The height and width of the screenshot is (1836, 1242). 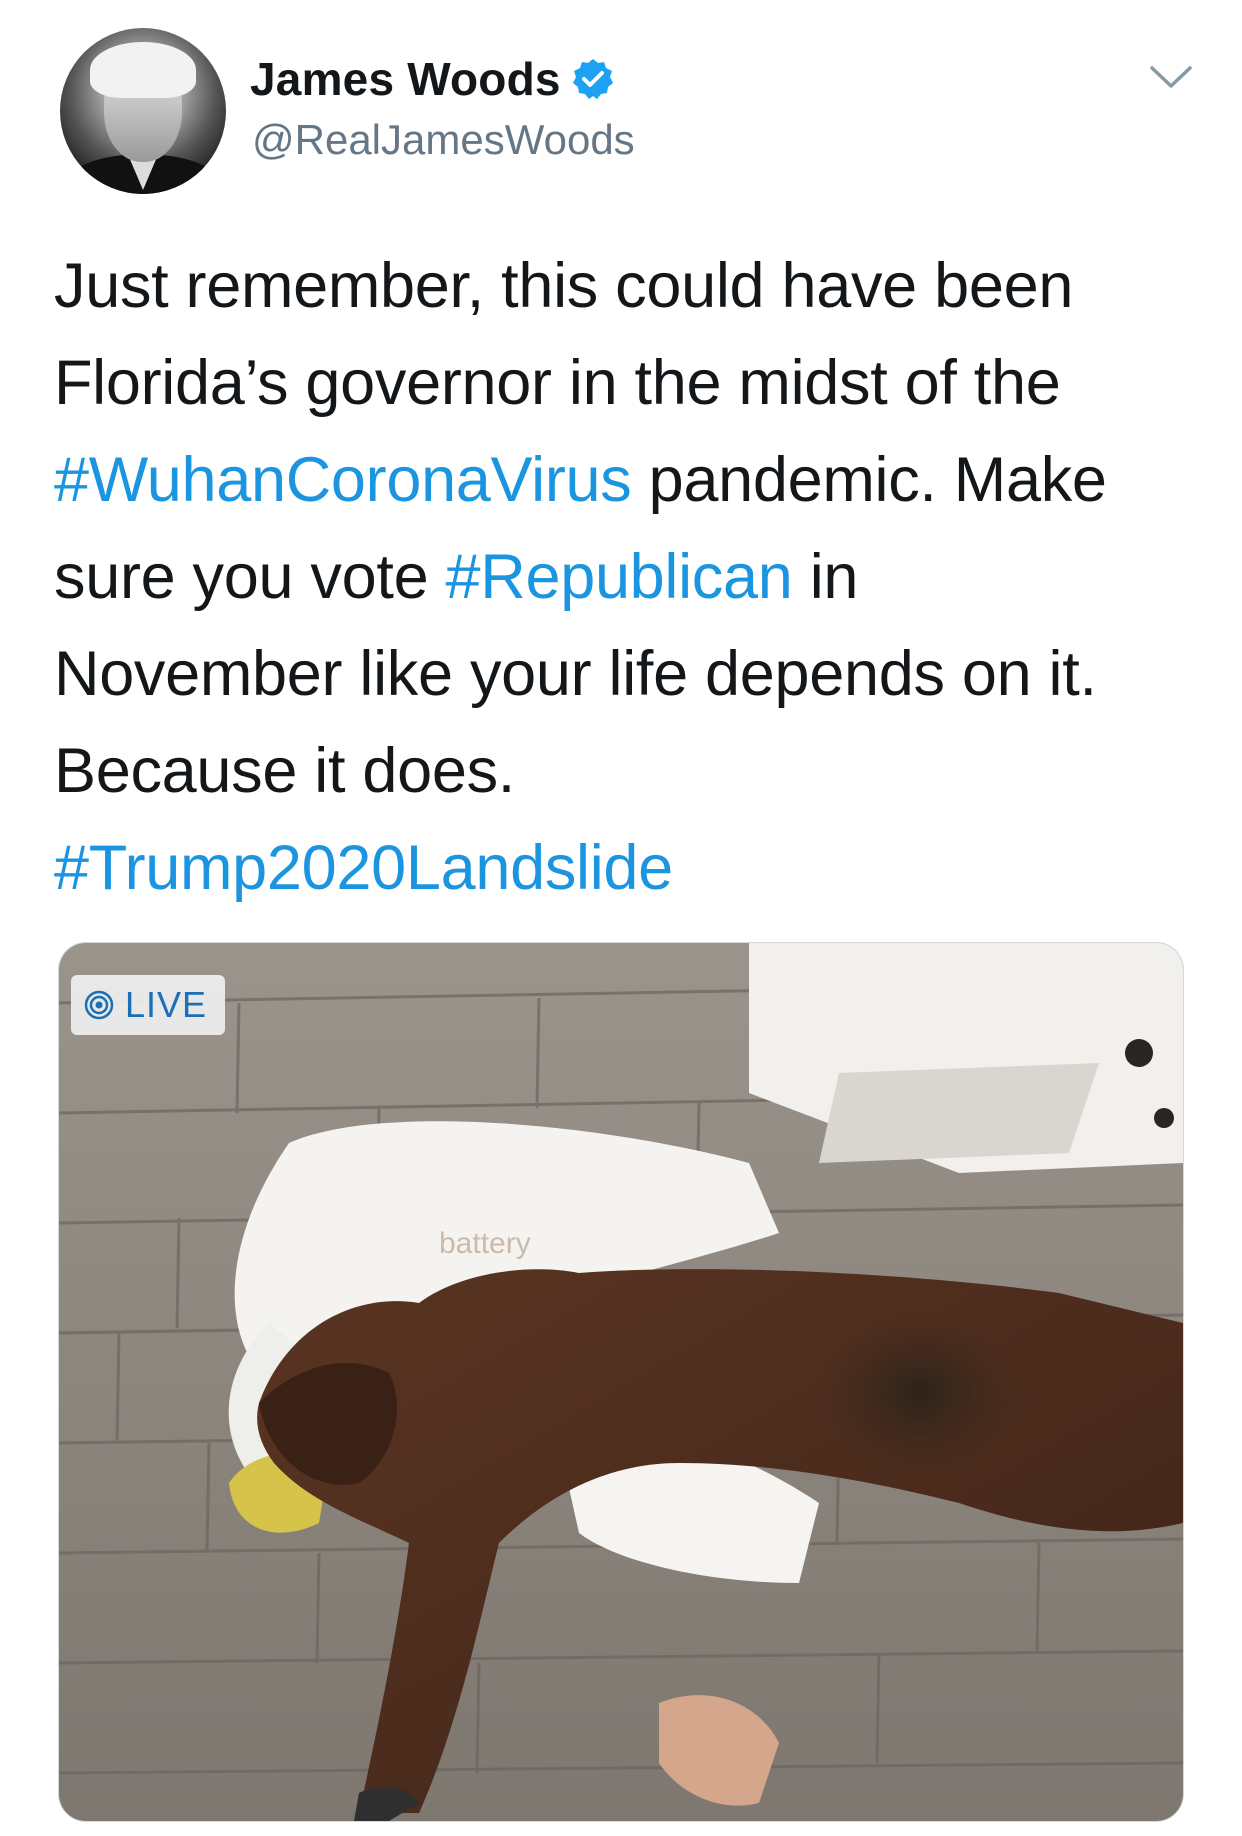 I want to click on tweet-text-line: November like your life depends on it., so click(x=624, y=674).